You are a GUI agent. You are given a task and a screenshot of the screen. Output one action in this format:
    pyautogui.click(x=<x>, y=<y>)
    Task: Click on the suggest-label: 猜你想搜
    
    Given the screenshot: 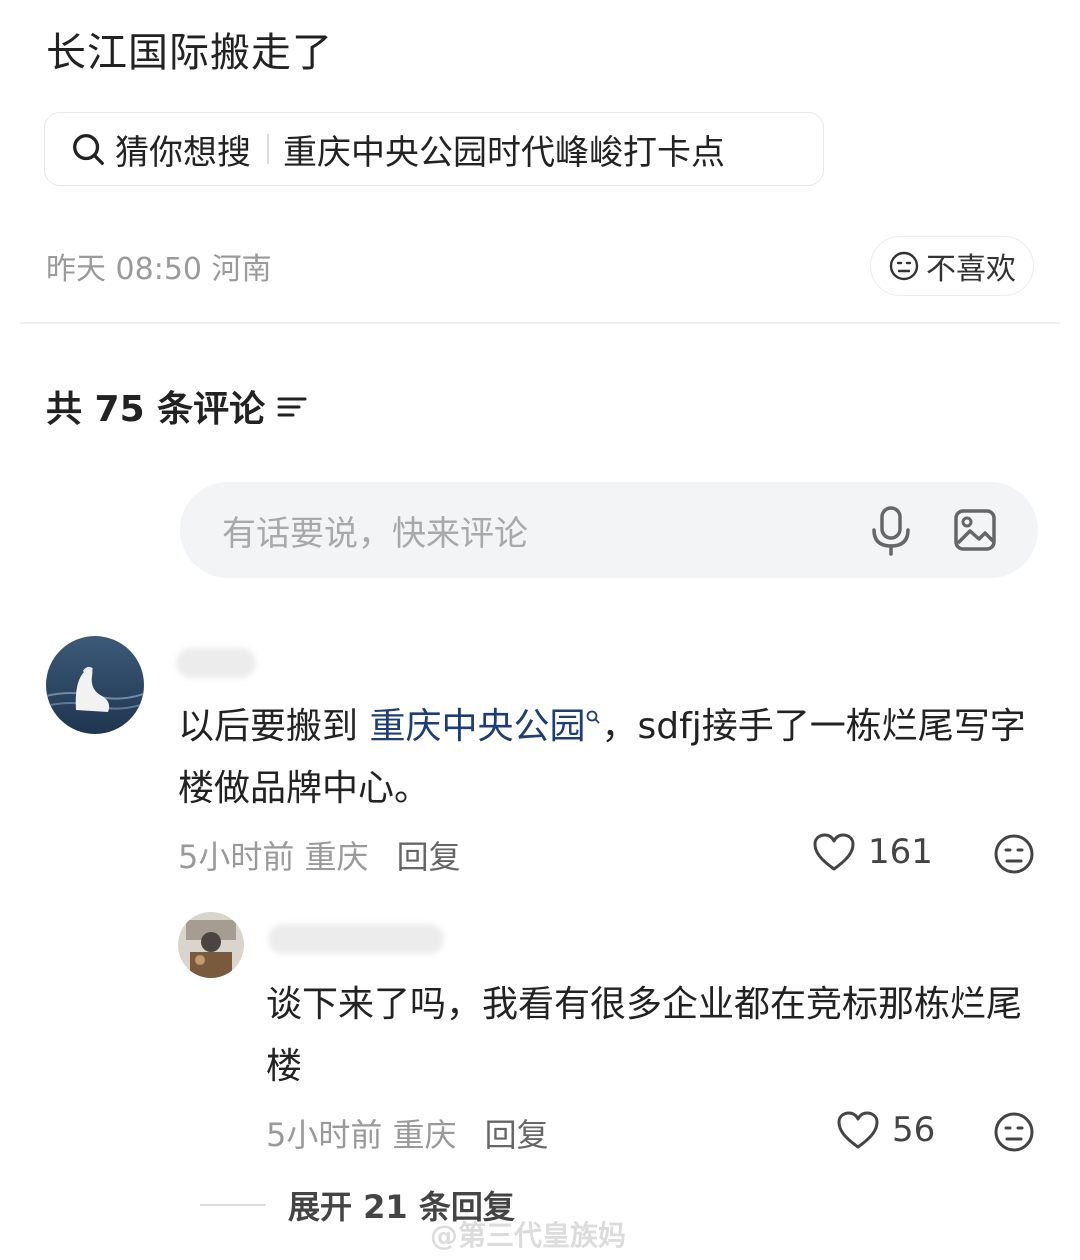 What is the action you would take?
    pyautogui.click(x=183, y=152)
    